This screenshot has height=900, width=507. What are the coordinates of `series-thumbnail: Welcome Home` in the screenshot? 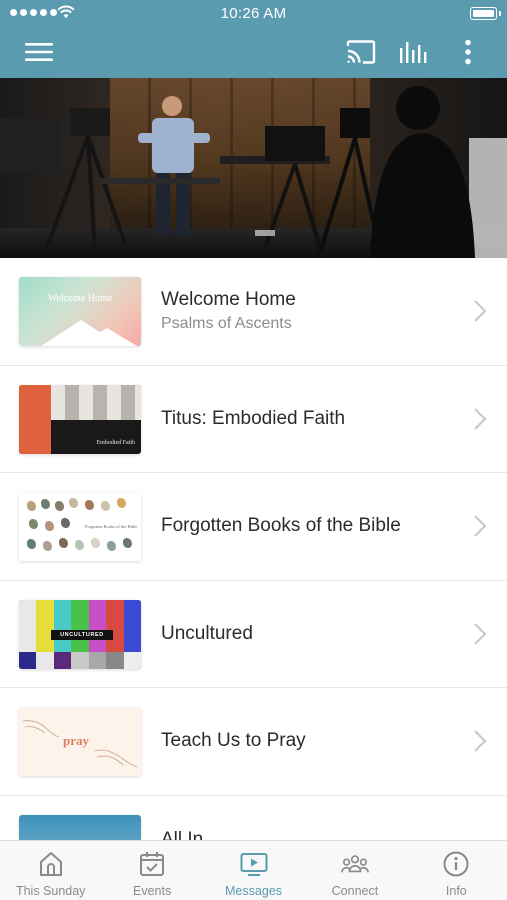 It's located at (80, 311).